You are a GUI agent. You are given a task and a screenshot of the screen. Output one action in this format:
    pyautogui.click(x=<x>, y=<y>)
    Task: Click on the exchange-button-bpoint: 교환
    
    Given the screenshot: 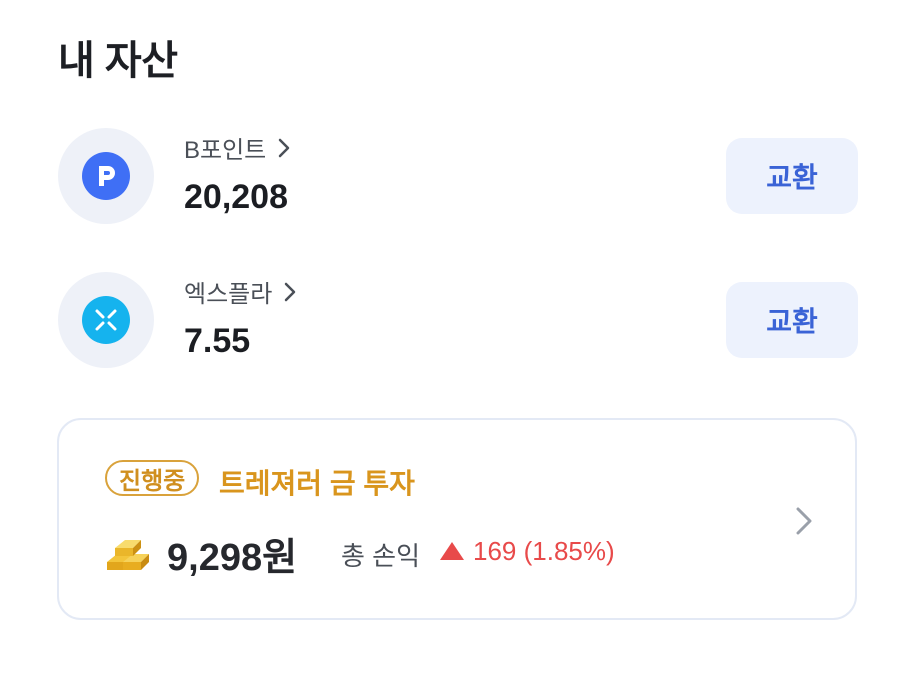 What is the action you would take?
    pyautogui.click(x=792, y=176)
    